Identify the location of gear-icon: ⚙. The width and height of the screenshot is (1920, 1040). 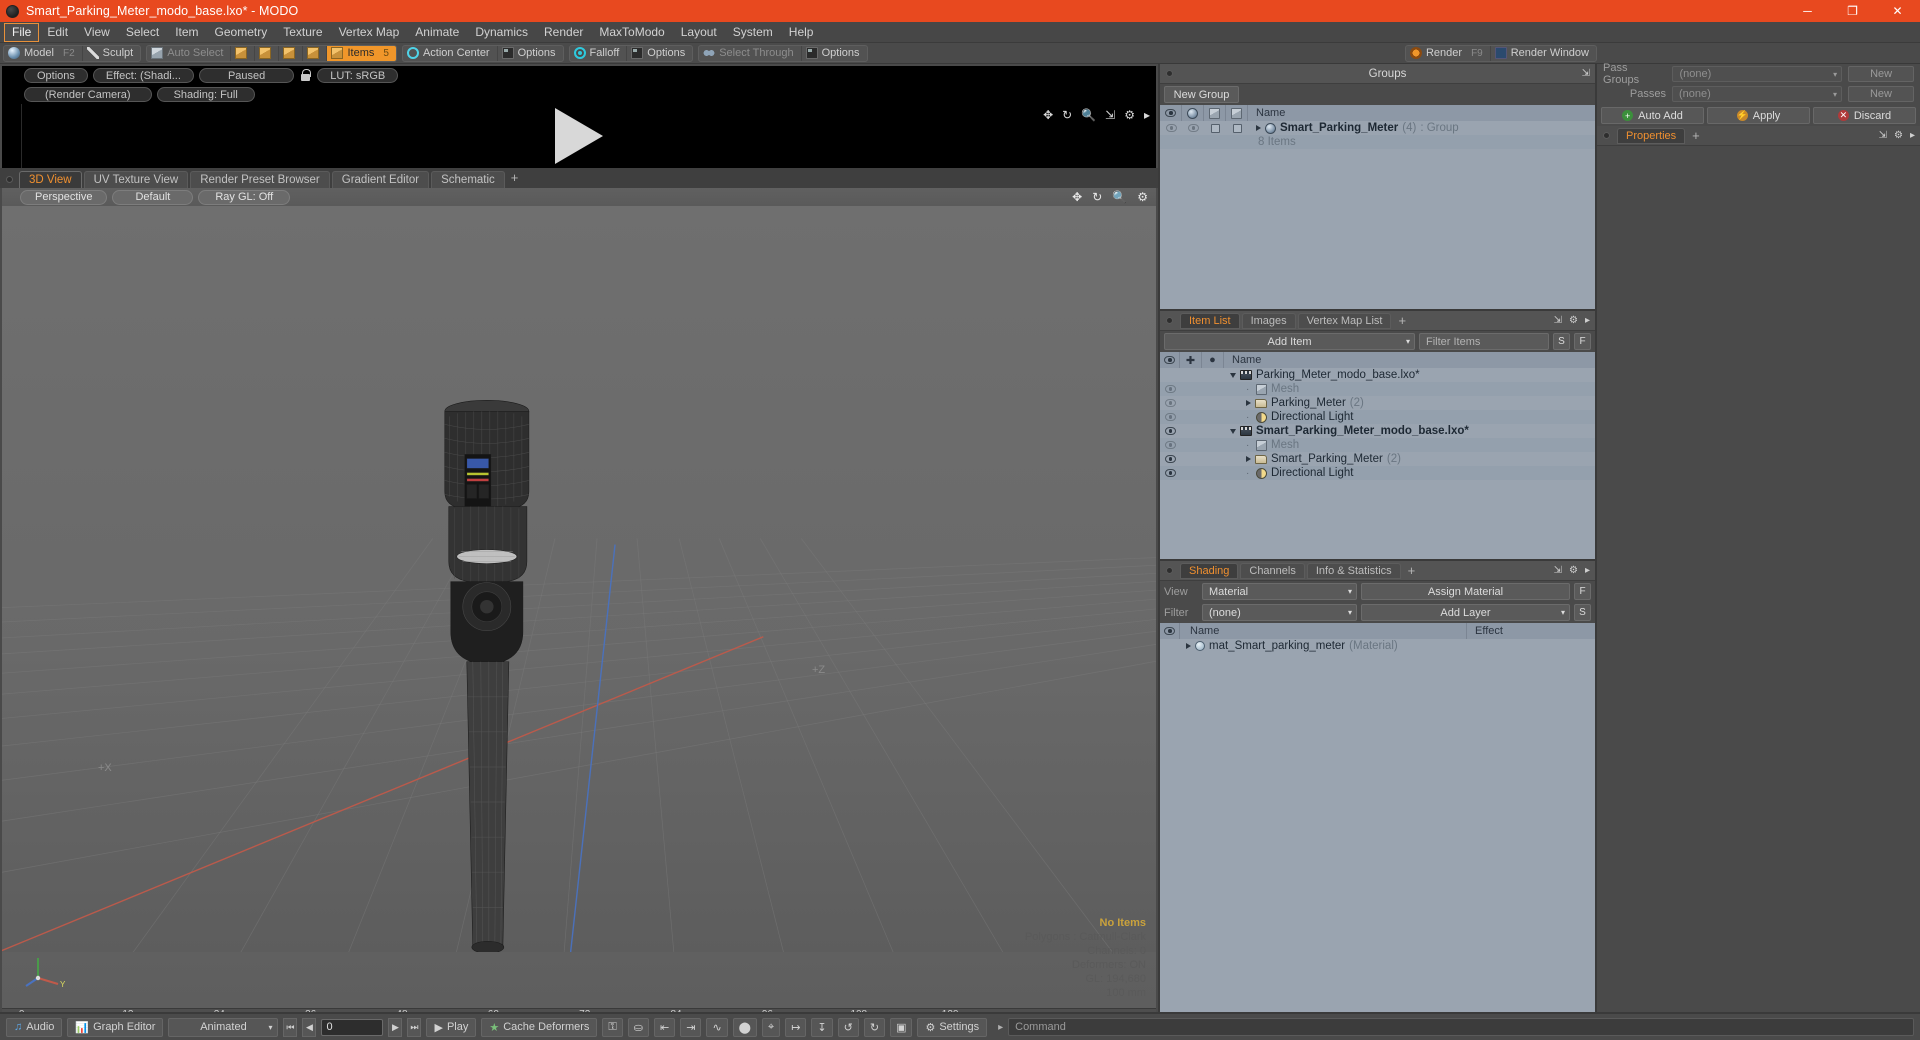
(1129, 115).